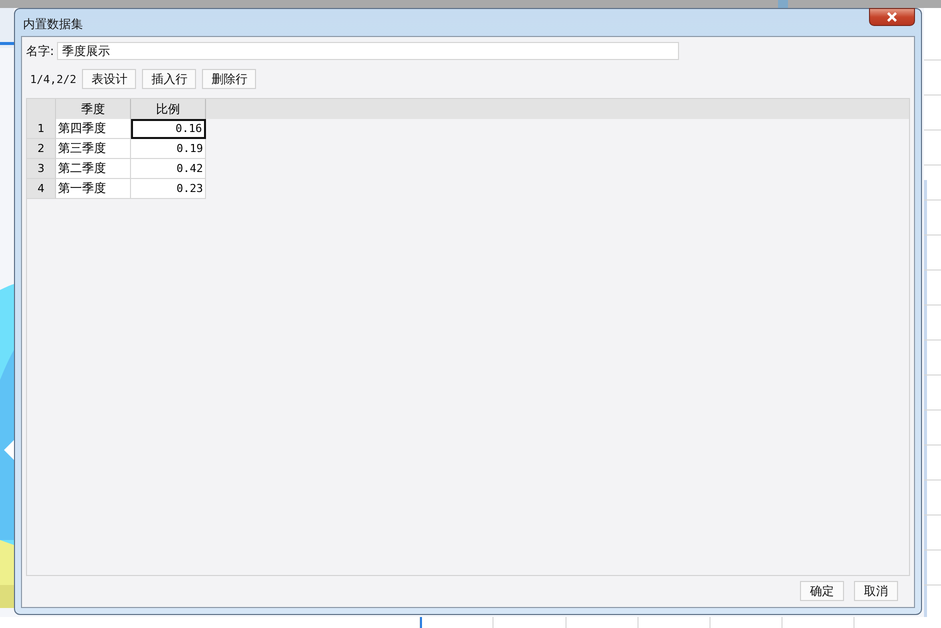  I want to click on toolbar-button: 表设计, so click(109, 79).